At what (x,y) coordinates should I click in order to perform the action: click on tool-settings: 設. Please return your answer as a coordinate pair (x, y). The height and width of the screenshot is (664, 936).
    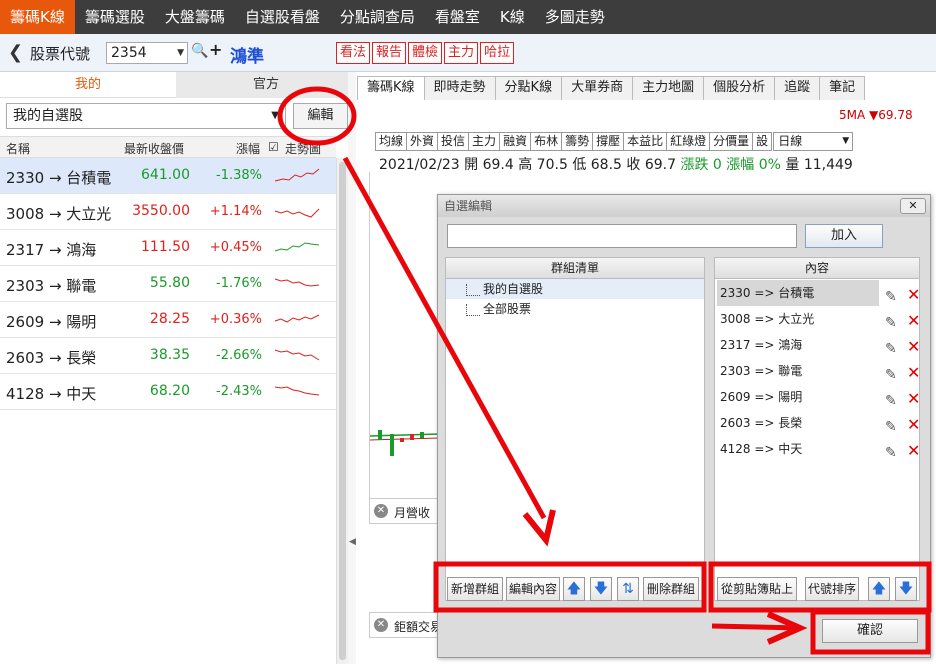
    Looking at the image, I should click on (762, 141).